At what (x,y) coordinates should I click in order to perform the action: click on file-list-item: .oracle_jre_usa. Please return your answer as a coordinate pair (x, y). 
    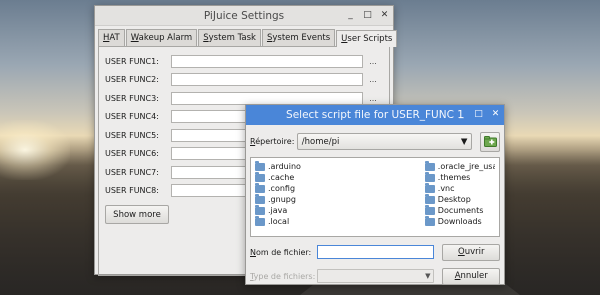
    Looking at the image, I should click on (459, 166).